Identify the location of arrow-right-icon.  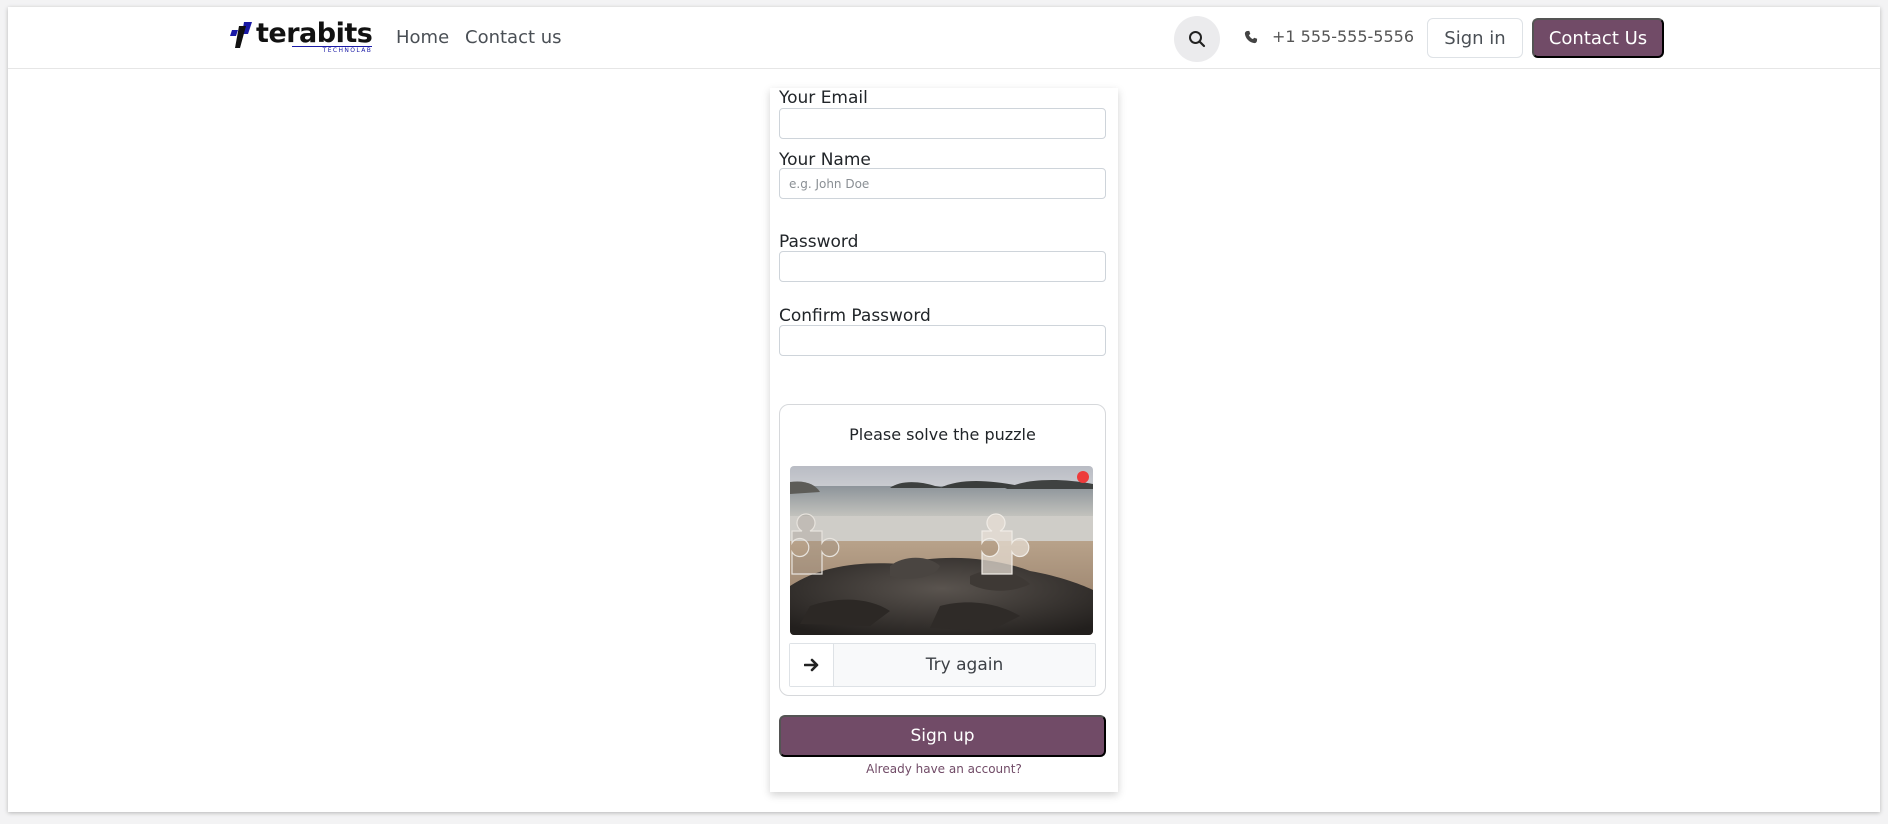
(810, 665).